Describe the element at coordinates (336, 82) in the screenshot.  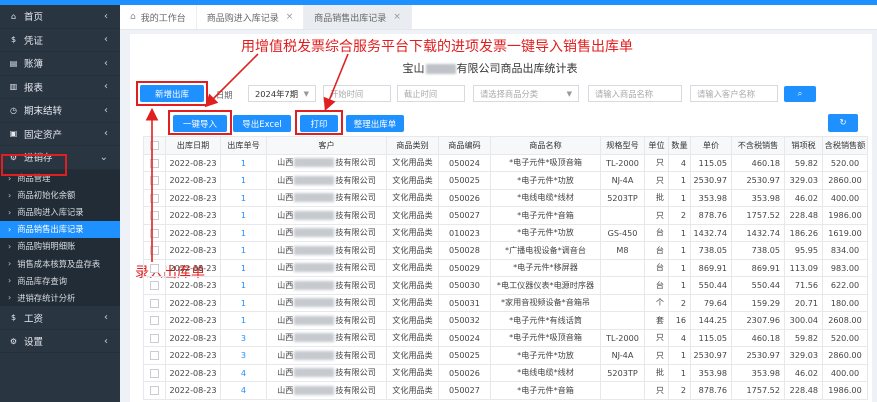
I see `arrow-to-print` at that location.